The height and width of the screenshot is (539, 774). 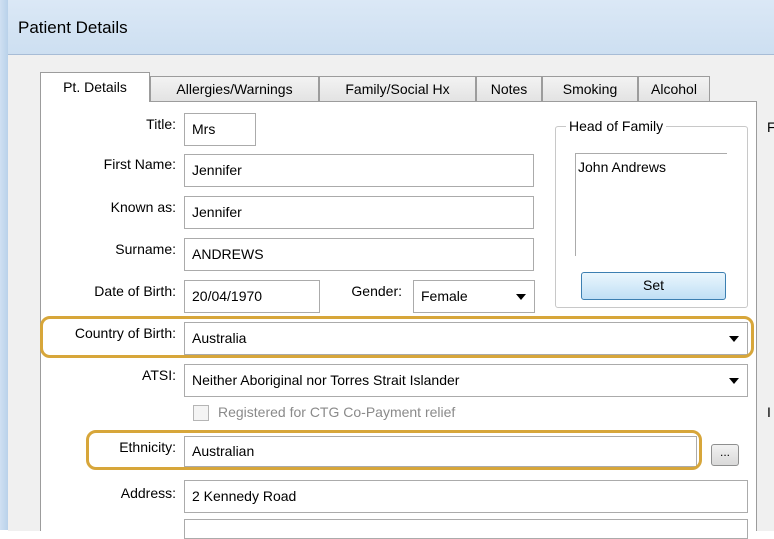 What do you see at coordinates (147, 447) in the screenshot?
I see `ethnicity-label: Ethnicity:` at bounding box center [147, 447].